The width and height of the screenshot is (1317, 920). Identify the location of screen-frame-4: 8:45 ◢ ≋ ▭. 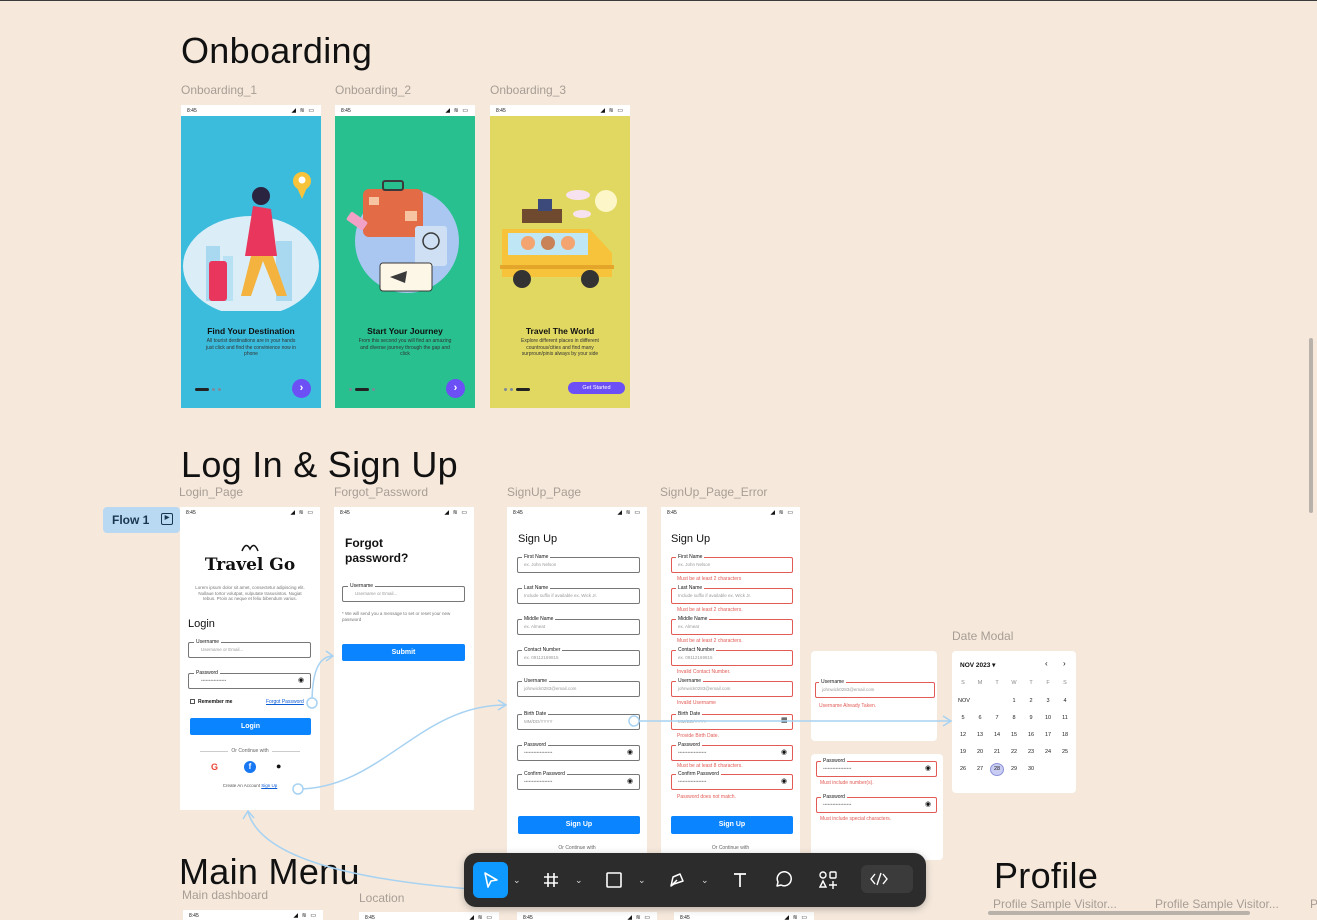
(744, 916).